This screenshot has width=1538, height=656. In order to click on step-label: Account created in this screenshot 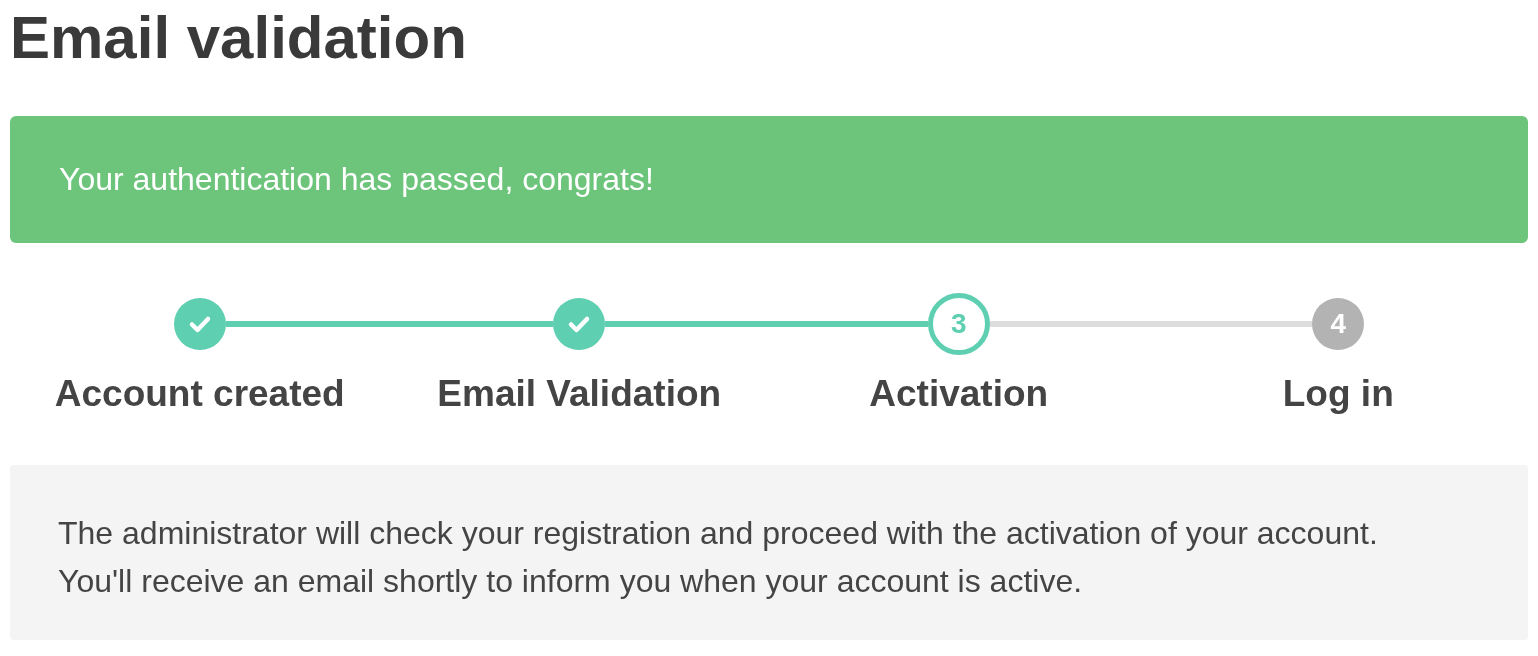, I will do `click(199, 394)`.